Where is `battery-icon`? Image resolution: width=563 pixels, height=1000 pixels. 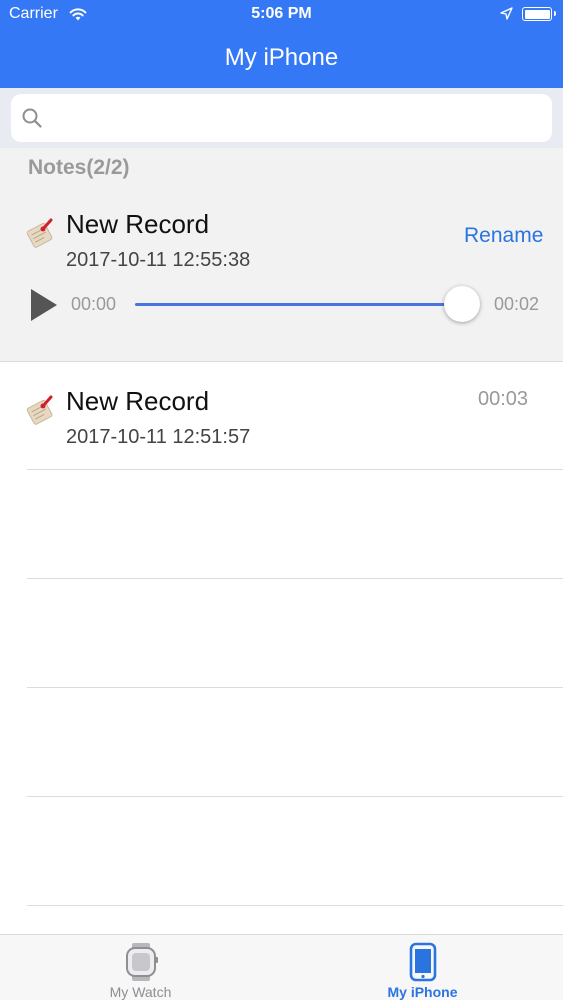
battery-icon is located at coordinates (539, 14).